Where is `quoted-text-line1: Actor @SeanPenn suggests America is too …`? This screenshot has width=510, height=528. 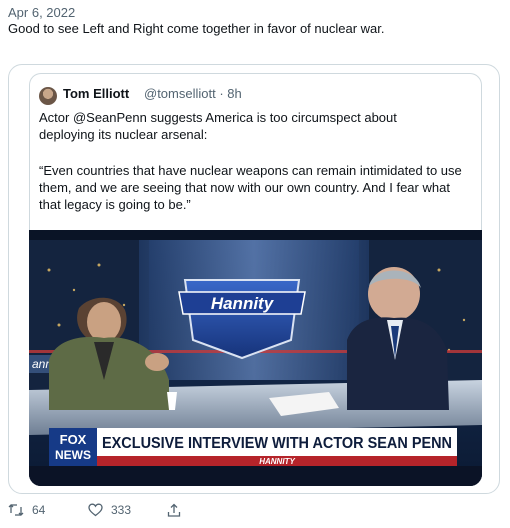 quoted-text-line1: Actor @SeanPenn suggests America is too … is located at coordinates (218, 117).